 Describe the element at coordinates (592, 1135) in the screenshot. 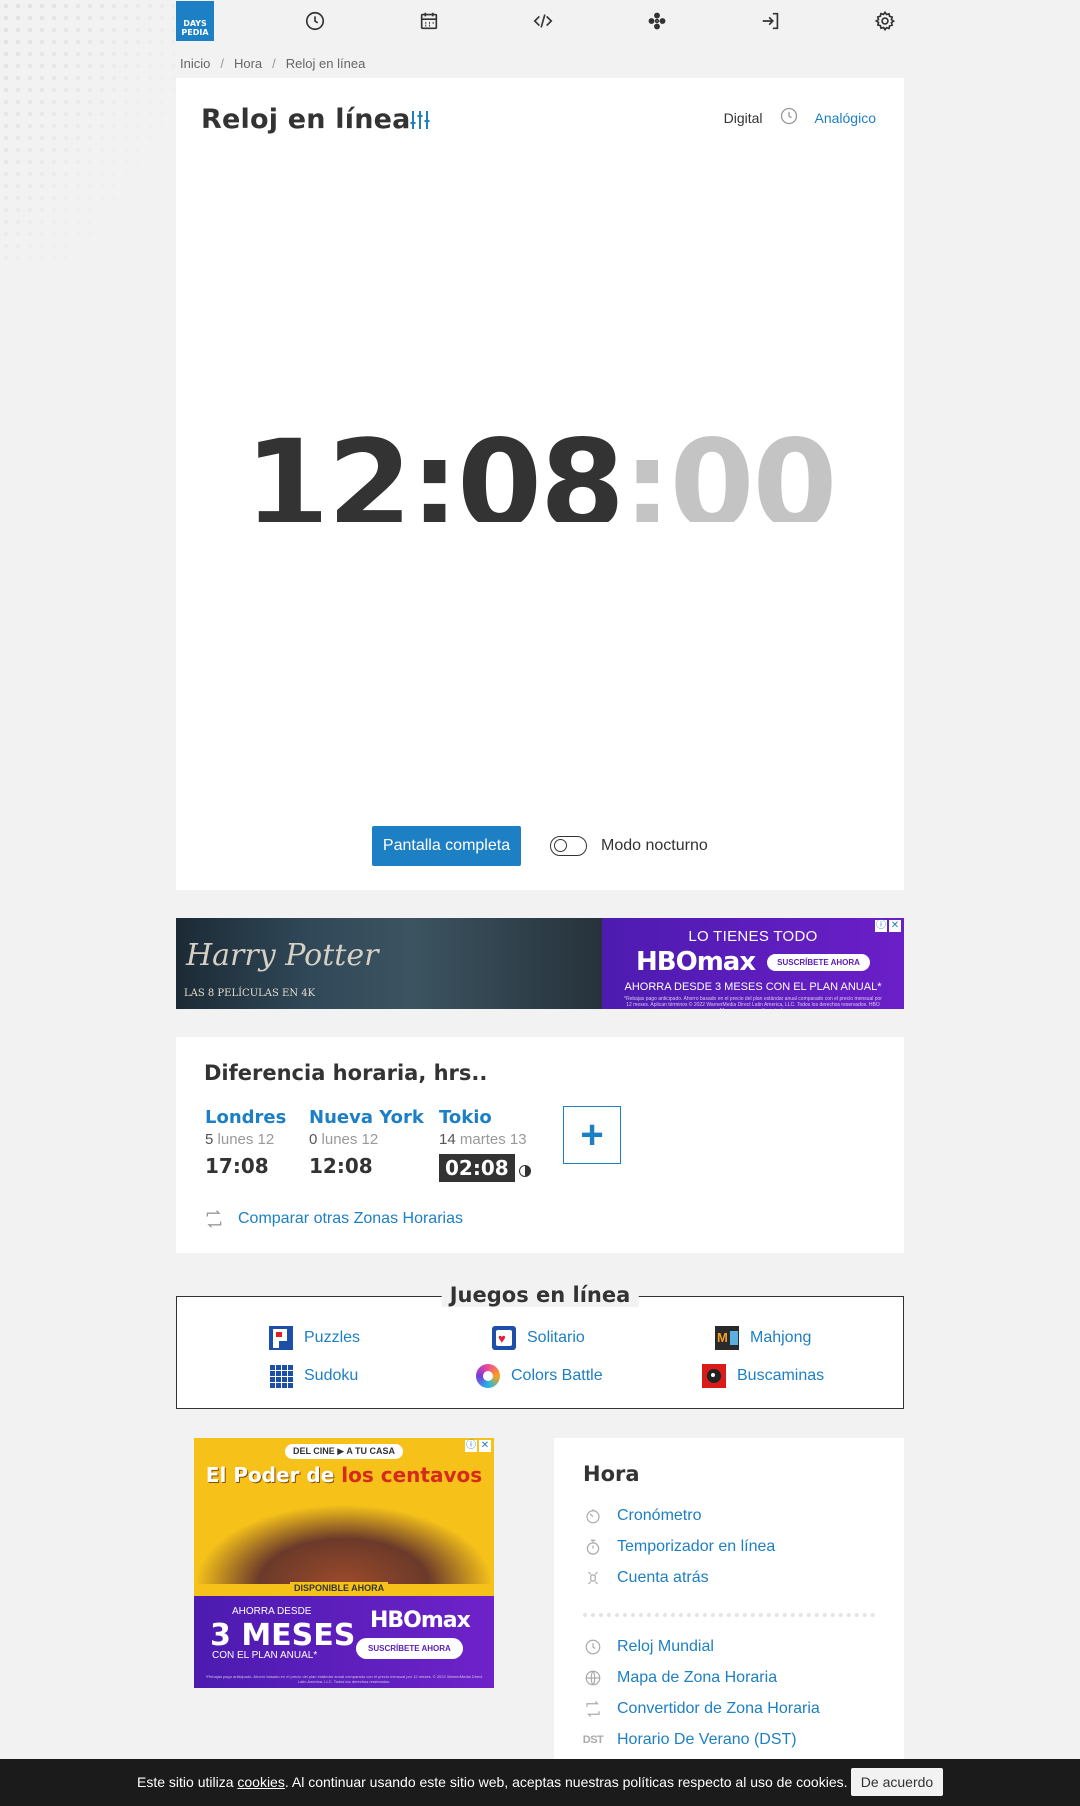

I see `add-timezone-button: +` at that location.